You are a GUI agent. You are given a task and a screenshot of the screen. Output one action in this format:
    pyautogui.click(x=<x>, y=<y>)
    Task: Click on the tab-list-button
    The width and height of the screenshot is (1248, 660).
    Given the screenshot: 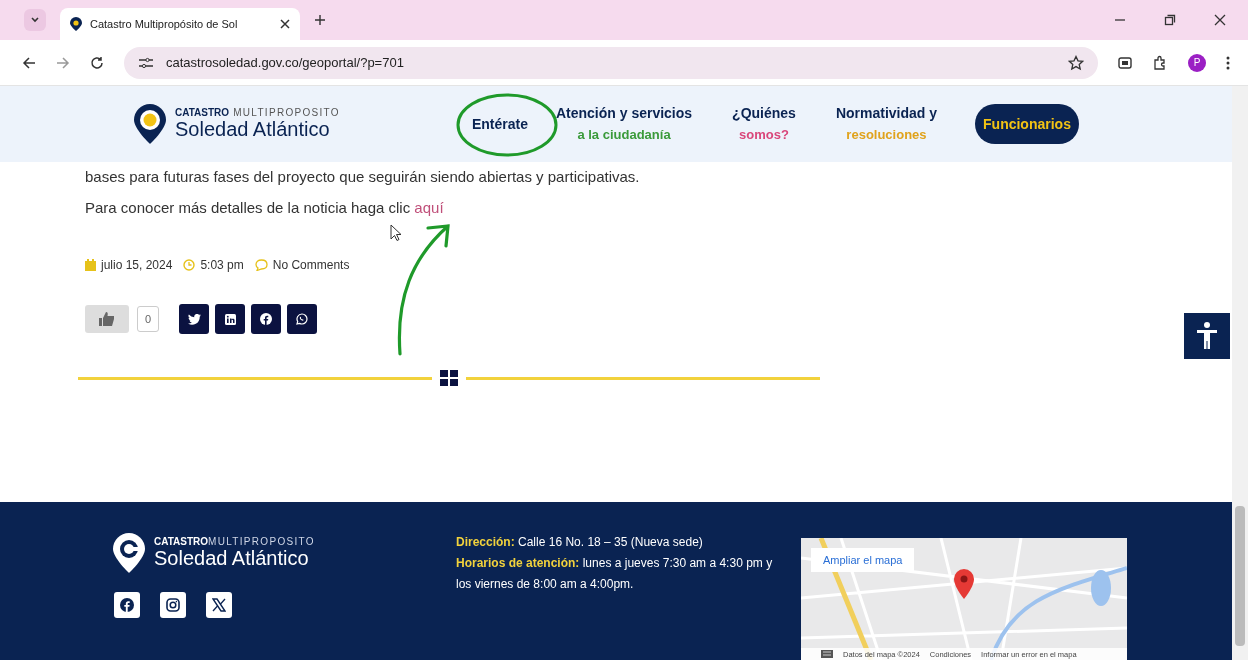 What is the action you would take?
    pyautogui.click(x=35, y=20)
    